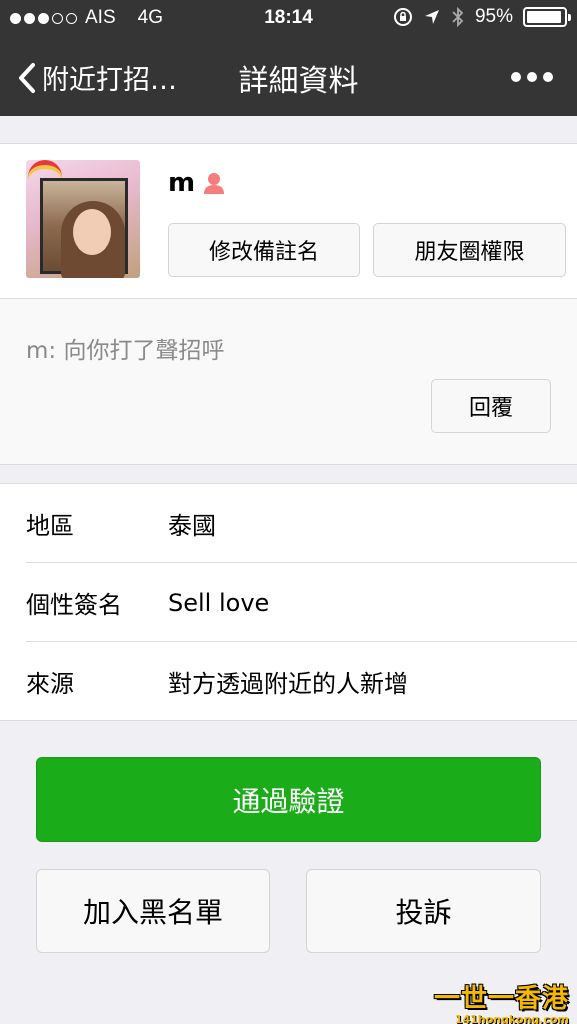 This screenshot has width=577, height=1024. I want to click on page-title: 詳細資料, so click(298, 81).